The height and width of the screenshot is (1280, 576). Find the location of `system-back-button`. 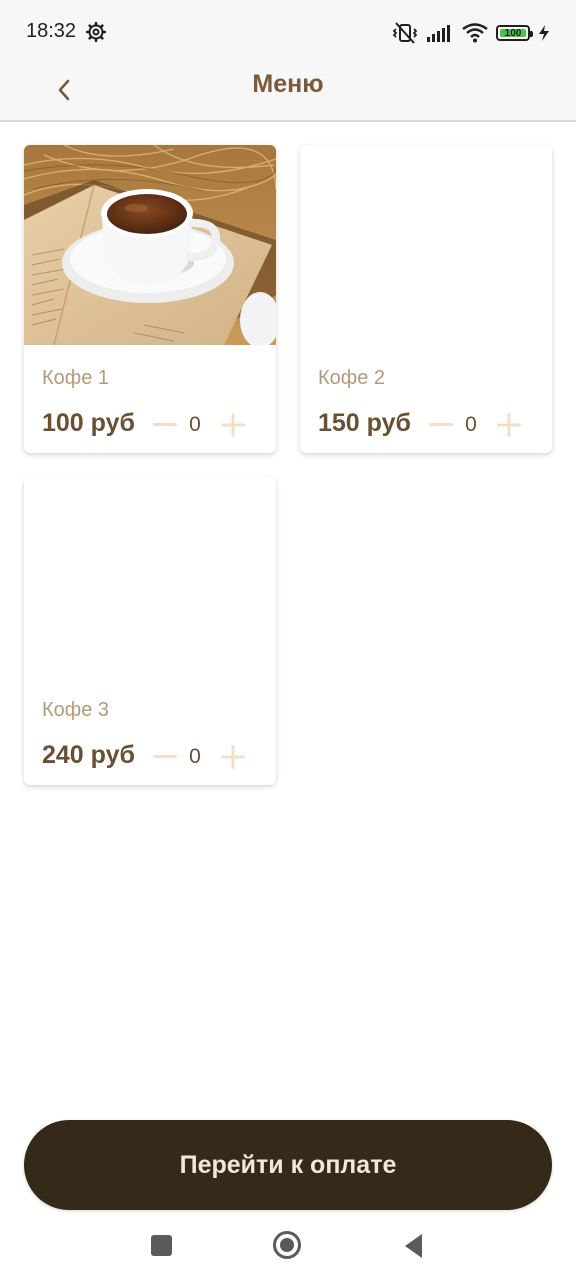

system-back-button is located at coordinates (413, 1246).